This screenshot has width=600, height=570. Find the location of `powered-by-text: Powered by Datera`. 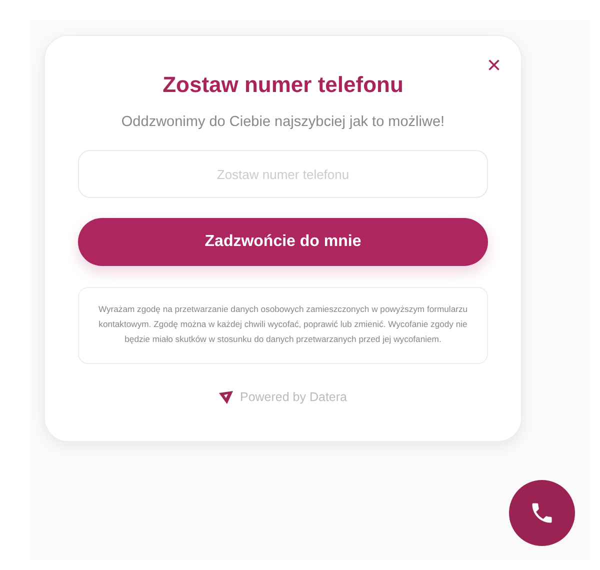

powered-by-text: Powered by Datera is located at coordinates (293, 397).